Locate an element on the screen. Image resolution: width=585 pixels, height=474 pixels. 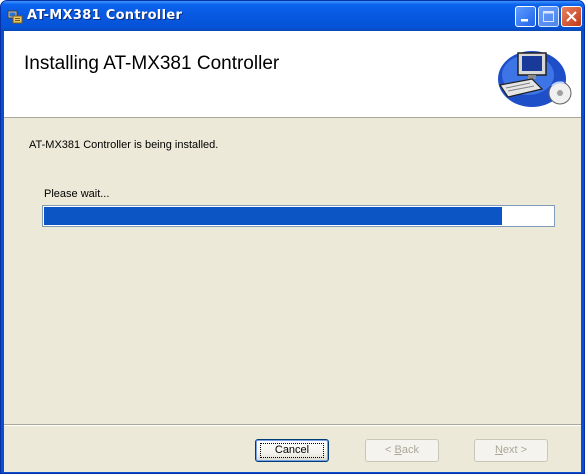
cancel-button: Cancel is located at coordinates (292, 450).